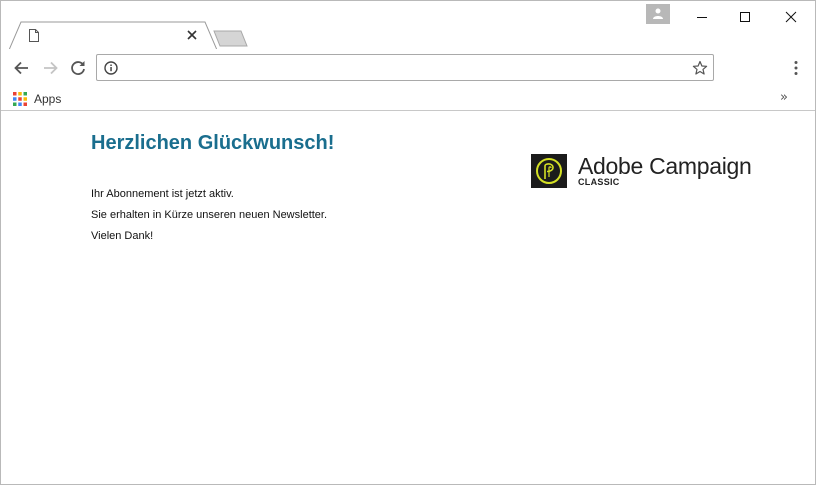  I want to click on reload-icon, so click(78, 68).